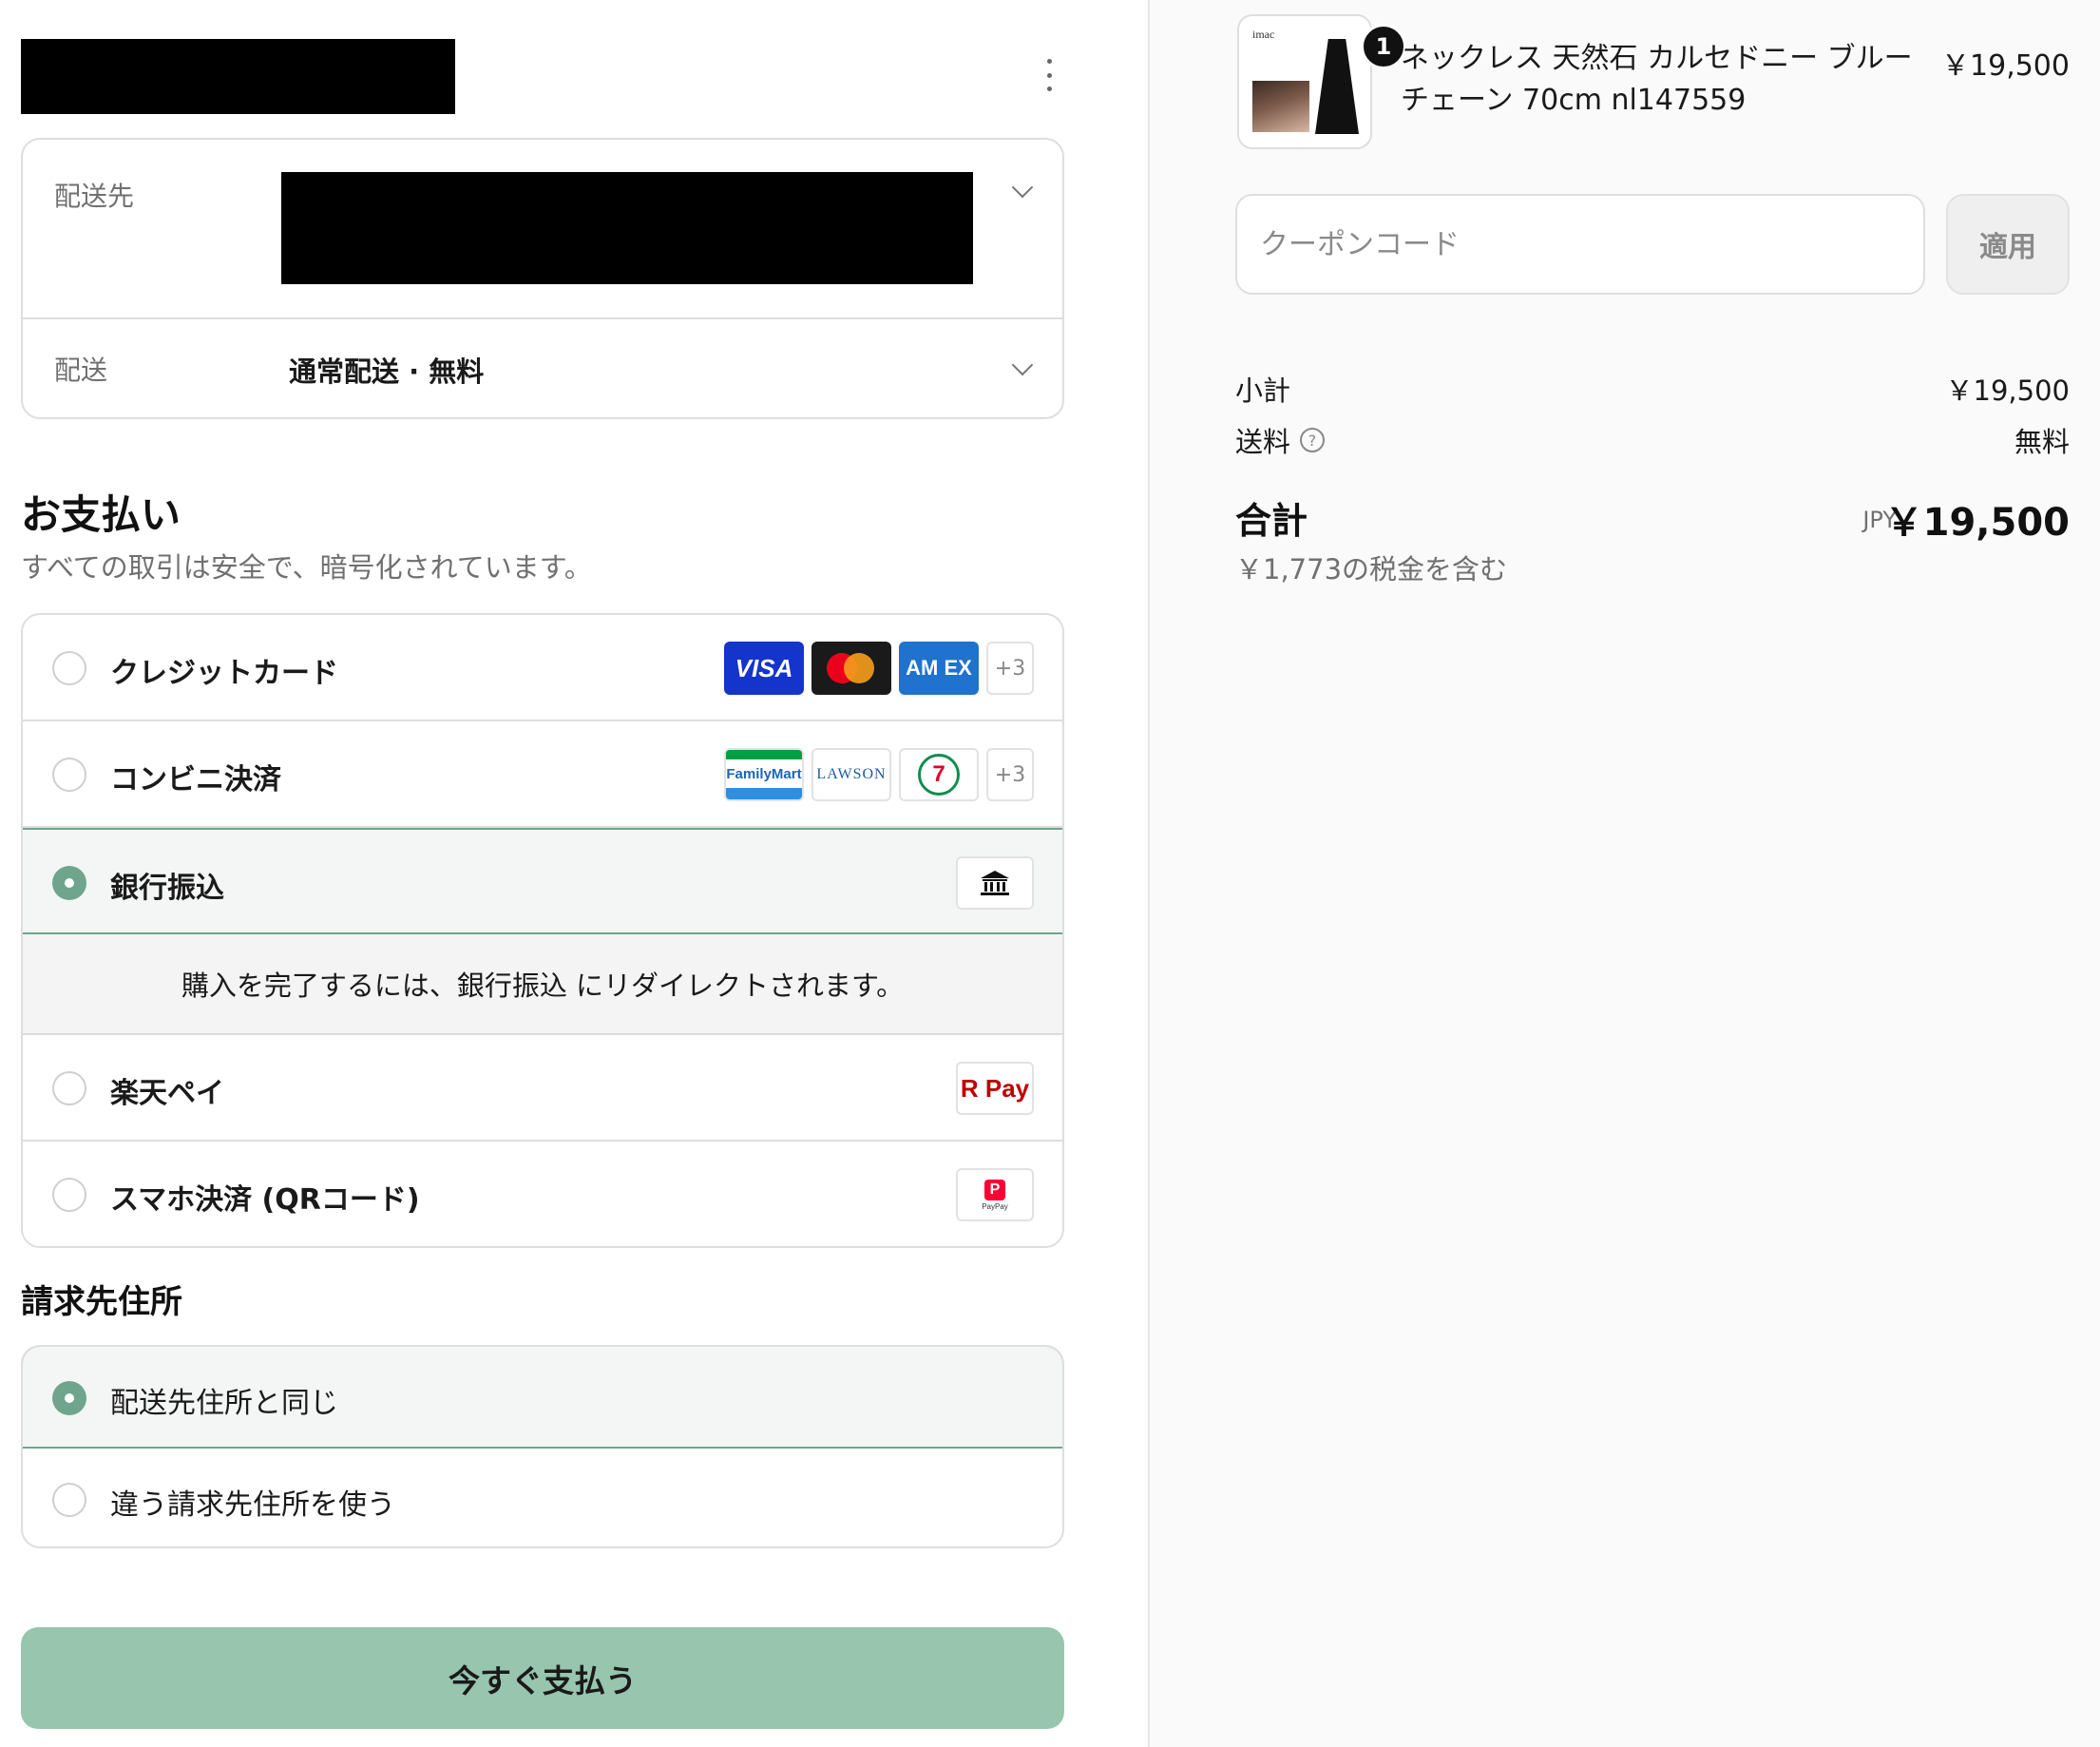 The image size is (2100, 1747). I want to click on billing-option-same-as-shipping: 配送先住所と同じ, so click(542, 1398).